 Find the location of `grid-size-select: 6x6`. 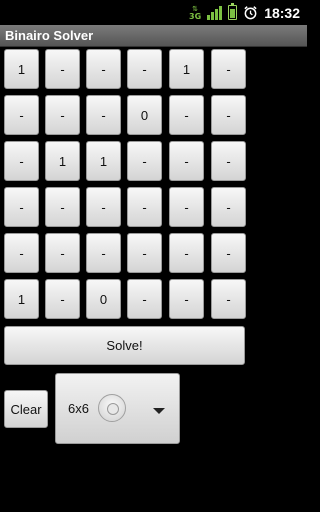

grid-size-select: 6x6 is located at coordinates (117, 408).